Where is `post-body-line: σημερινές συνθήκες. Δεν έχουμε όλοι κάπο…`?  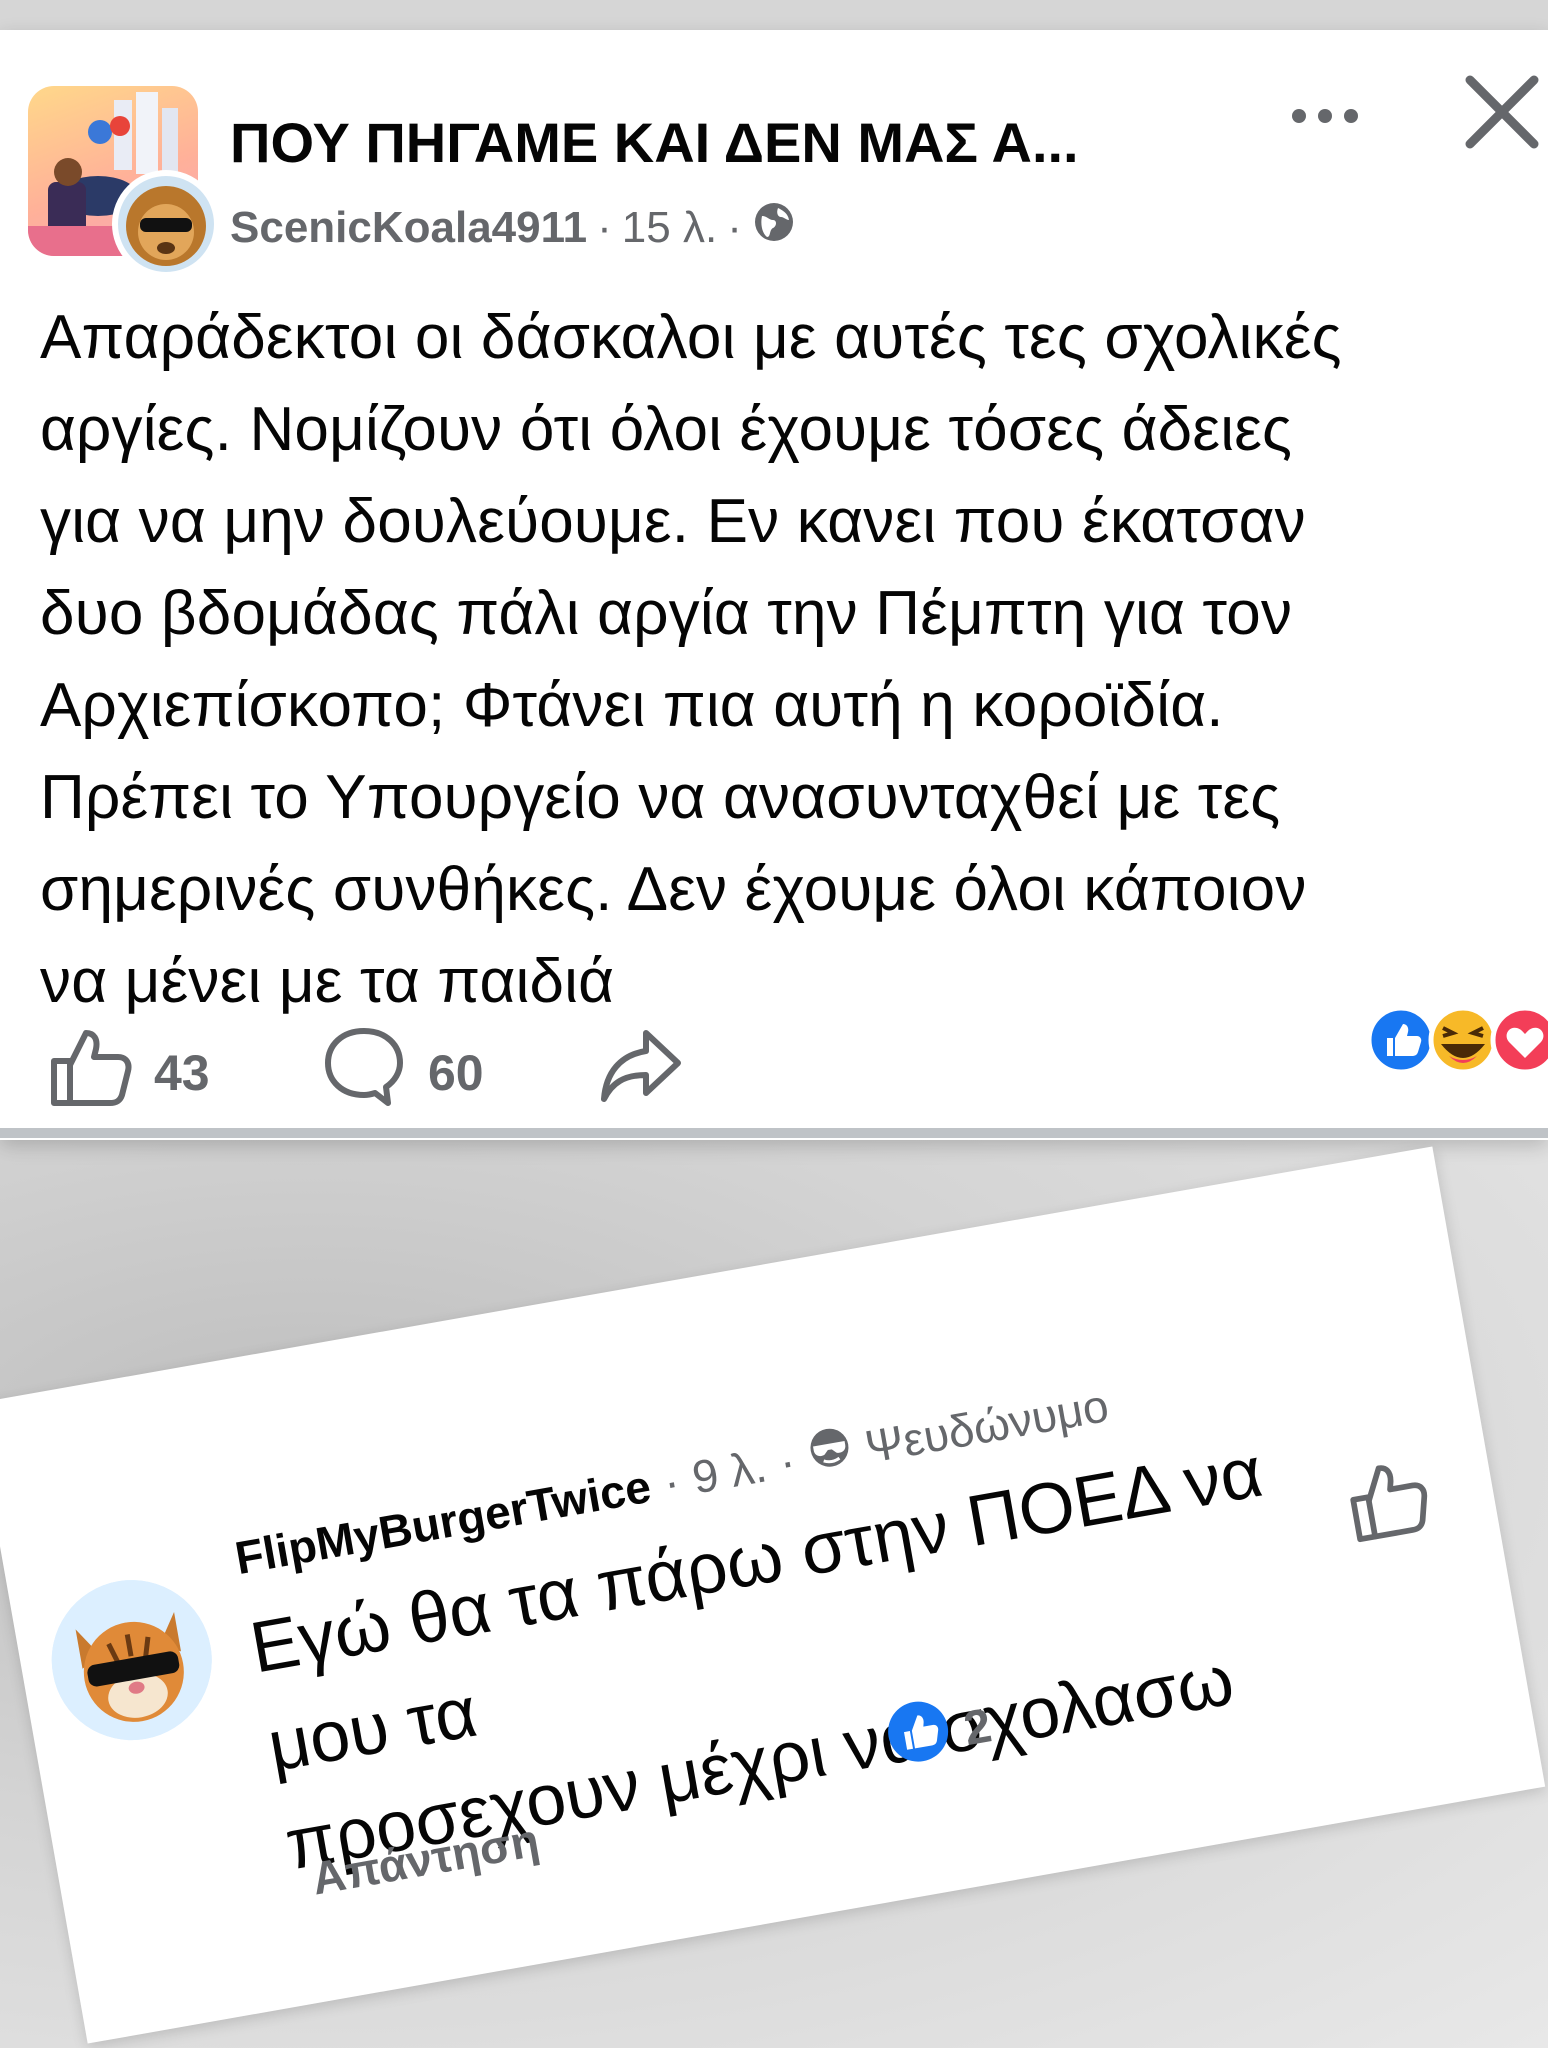
post-body-line: σημερινές συνθήκες. Δεν έχουμε όλοι κάπο… is located at coordinates (673, 889).